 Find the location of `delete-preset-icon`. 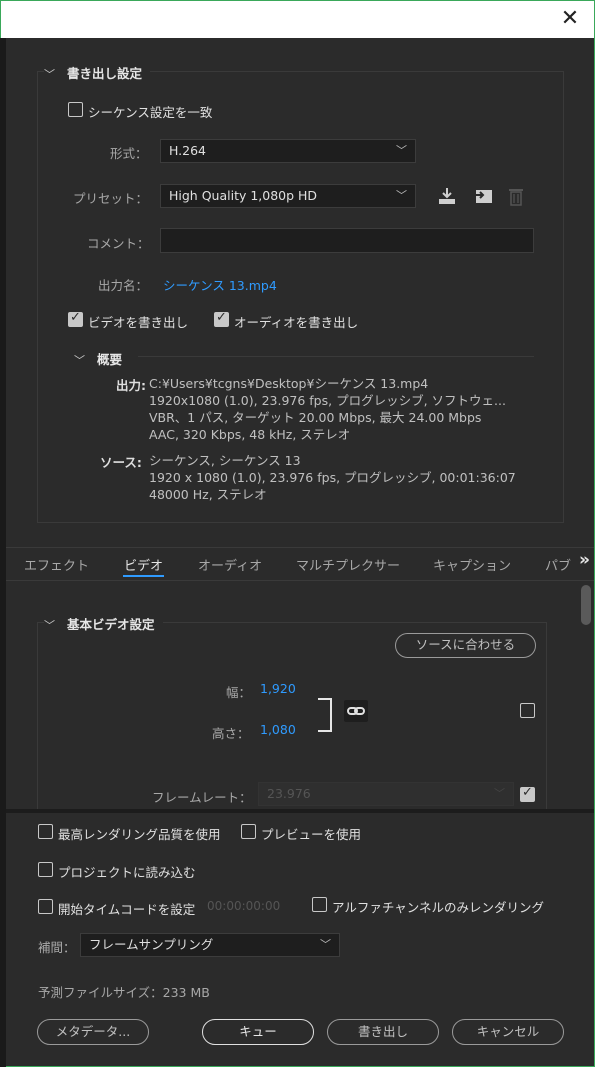

delete-preset-icon is located at coordinates (516, 196).